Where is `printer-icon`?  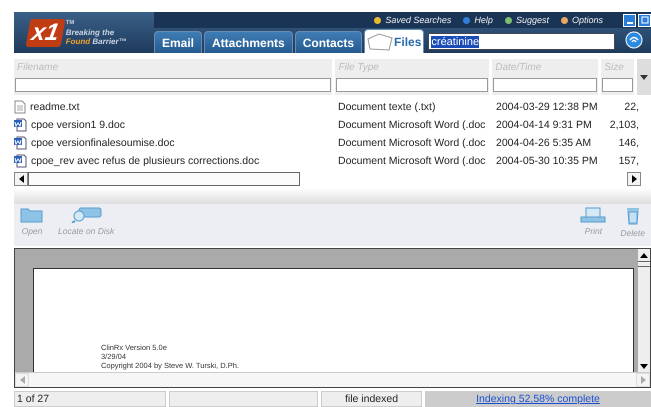
printer-icon is located at coordinates (593, 215).